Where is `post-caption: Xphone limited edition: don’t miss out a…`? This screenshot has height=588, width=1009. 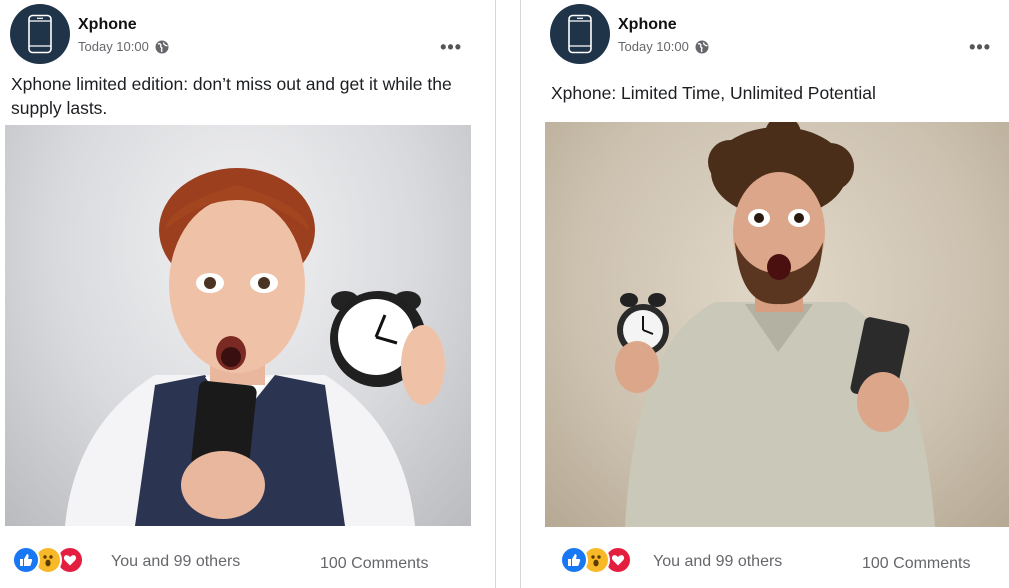
post-caption: Xphone limited edition: don’t miss out a… is located at coordinates (231, 96).